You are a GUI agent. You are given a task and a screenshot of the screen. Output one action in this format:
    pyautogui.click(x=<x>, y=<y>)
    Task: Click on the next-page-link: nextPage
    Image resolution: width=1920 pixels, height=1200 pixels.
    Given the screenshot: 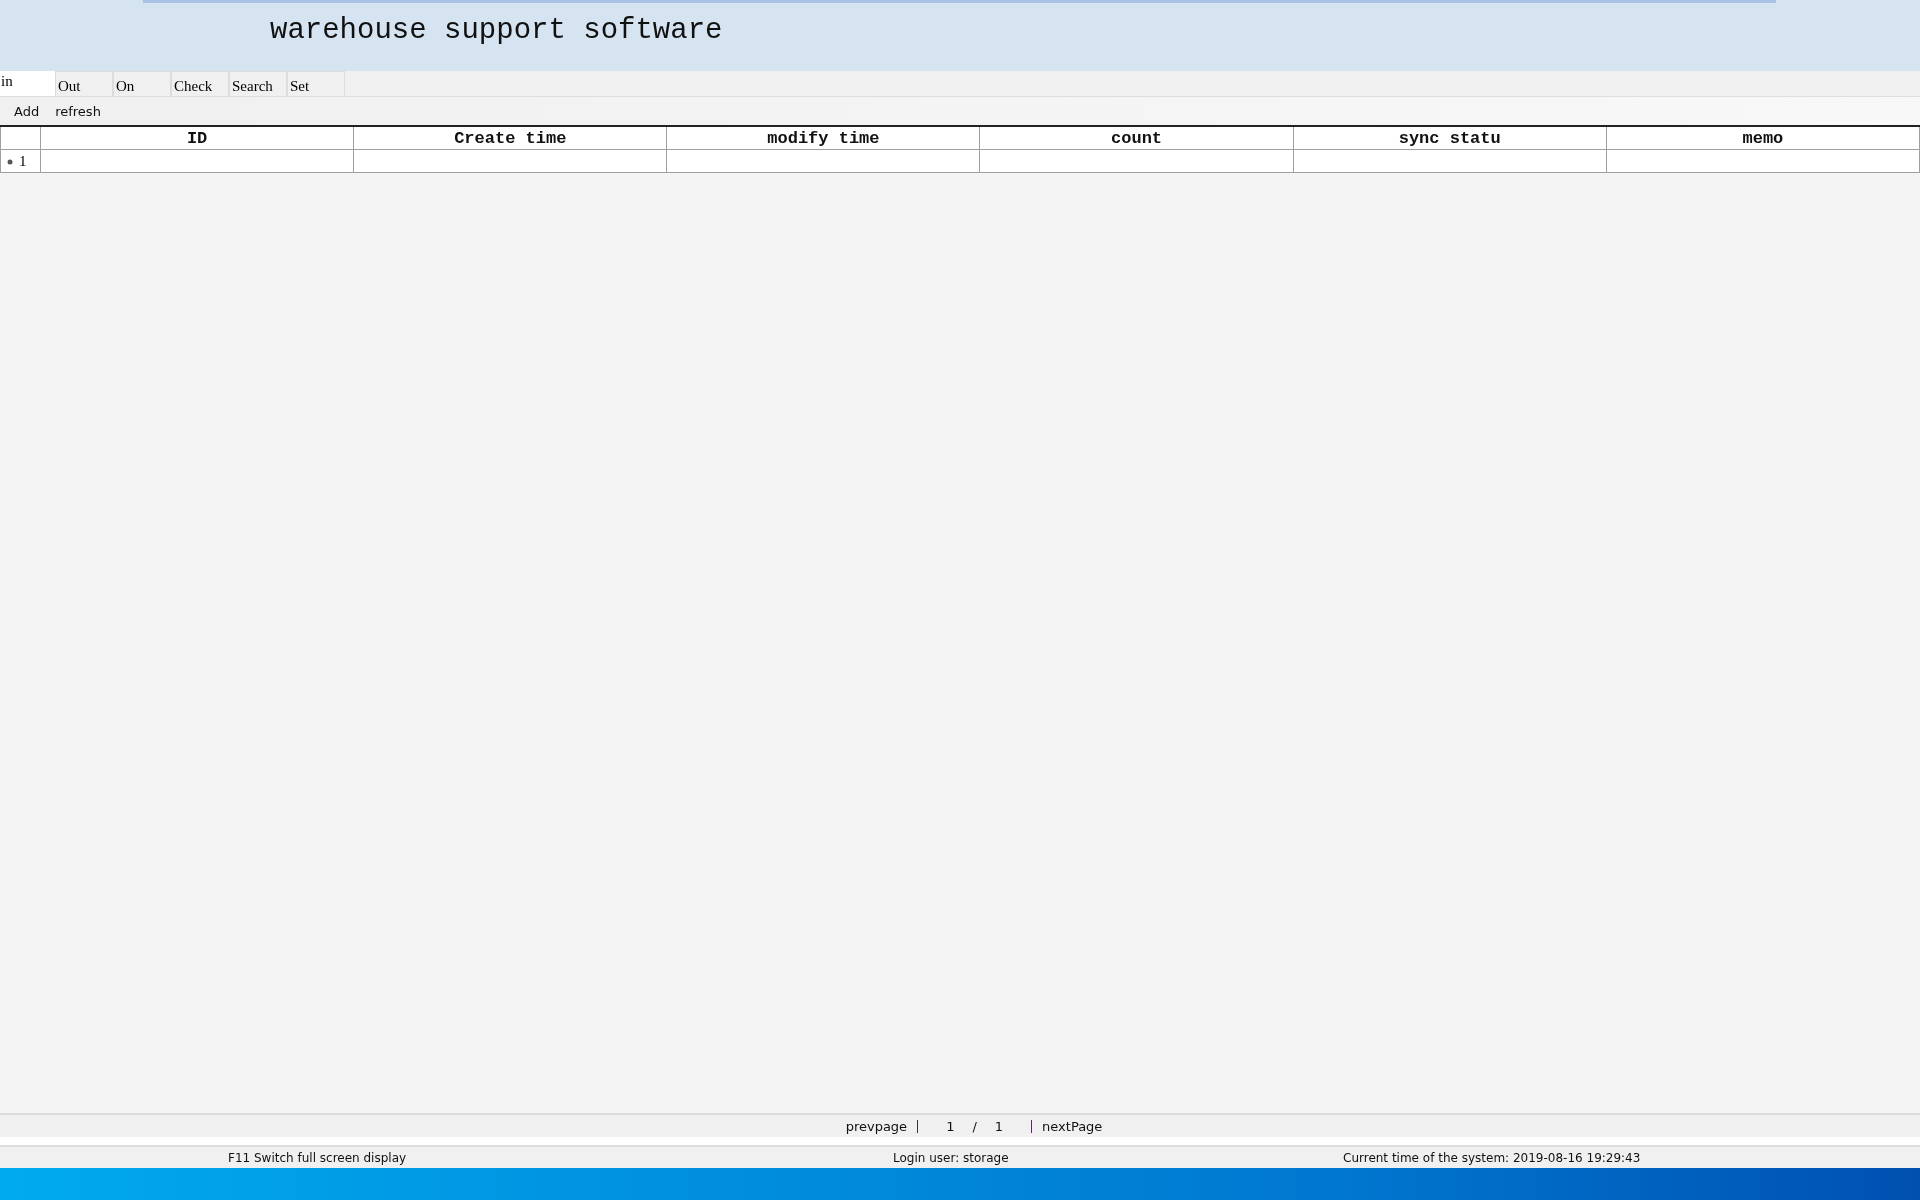 What is the action you would take?
    pyautogui.click(x=1072, y=1126)
    